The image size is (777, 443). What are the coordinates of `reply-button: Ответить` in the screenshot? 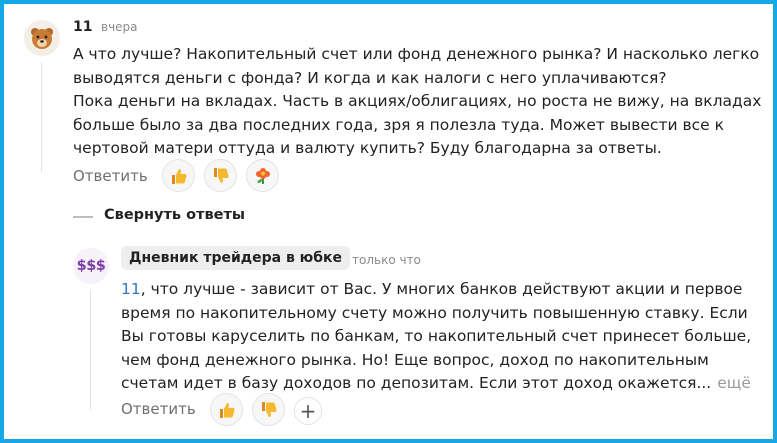 It's located at (110, 176).